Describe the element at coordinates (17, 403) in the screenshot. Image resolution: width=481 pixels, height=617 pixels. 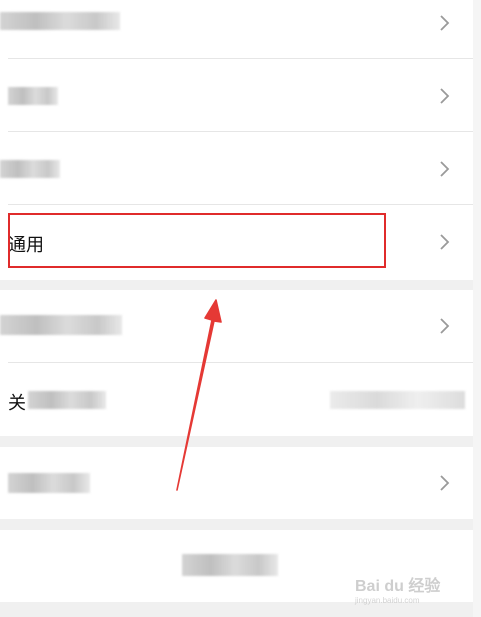
I see `about-label: 关` at that location.